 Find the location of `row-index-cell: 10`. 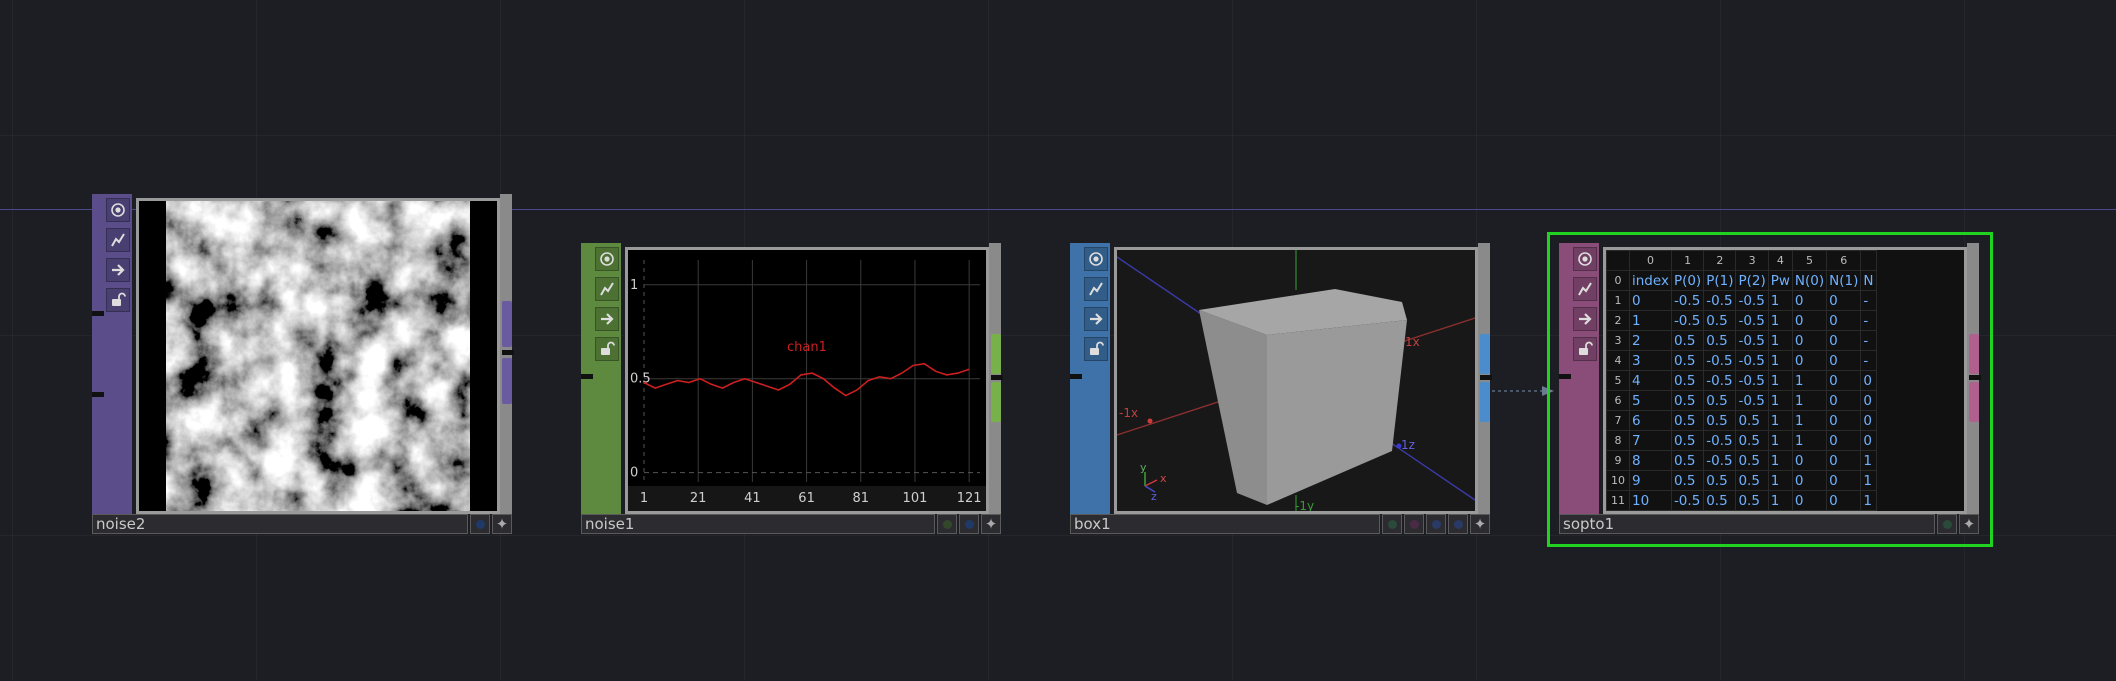

row-index-cell: 10 is located at coordinates (1618, 480).